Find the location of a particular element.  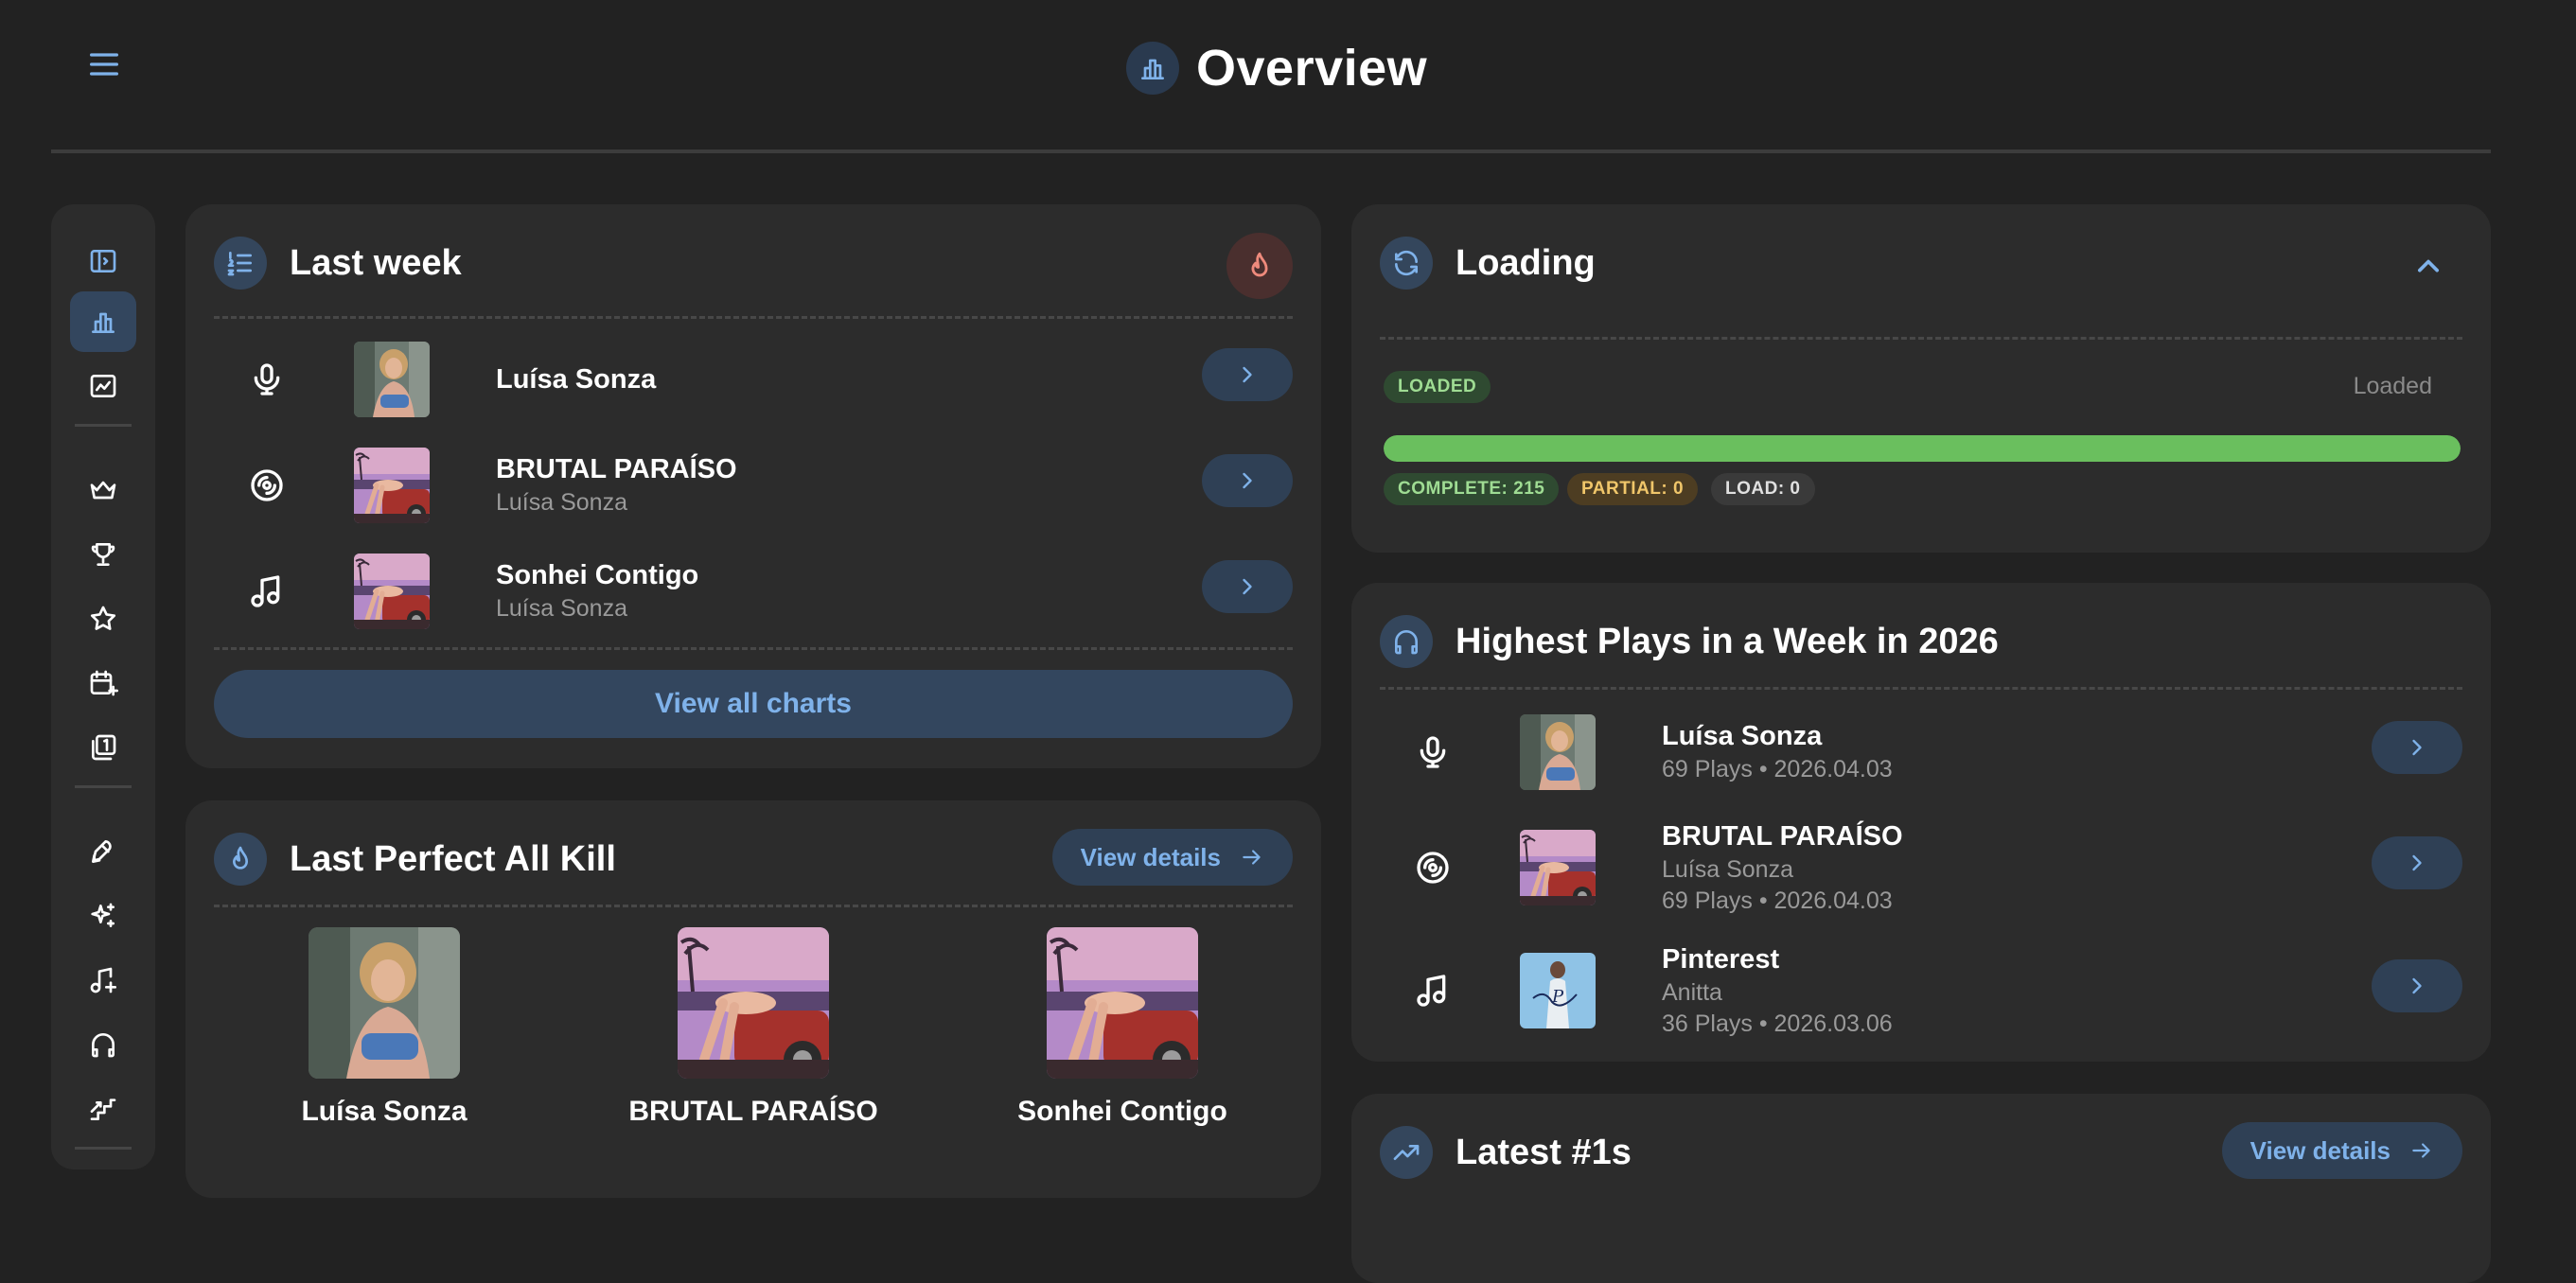

progress-fill is located at coordinates (1922, 448).